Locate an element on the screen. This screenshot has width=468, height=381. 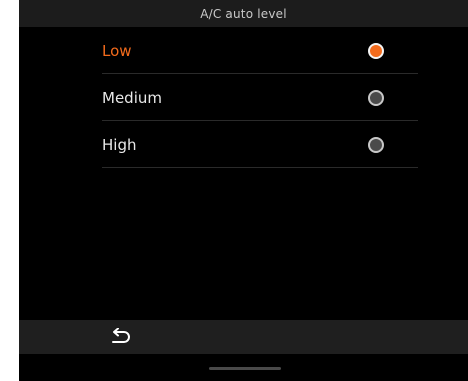
header-bar: A/C auto level is located at coordinates (243, 13).